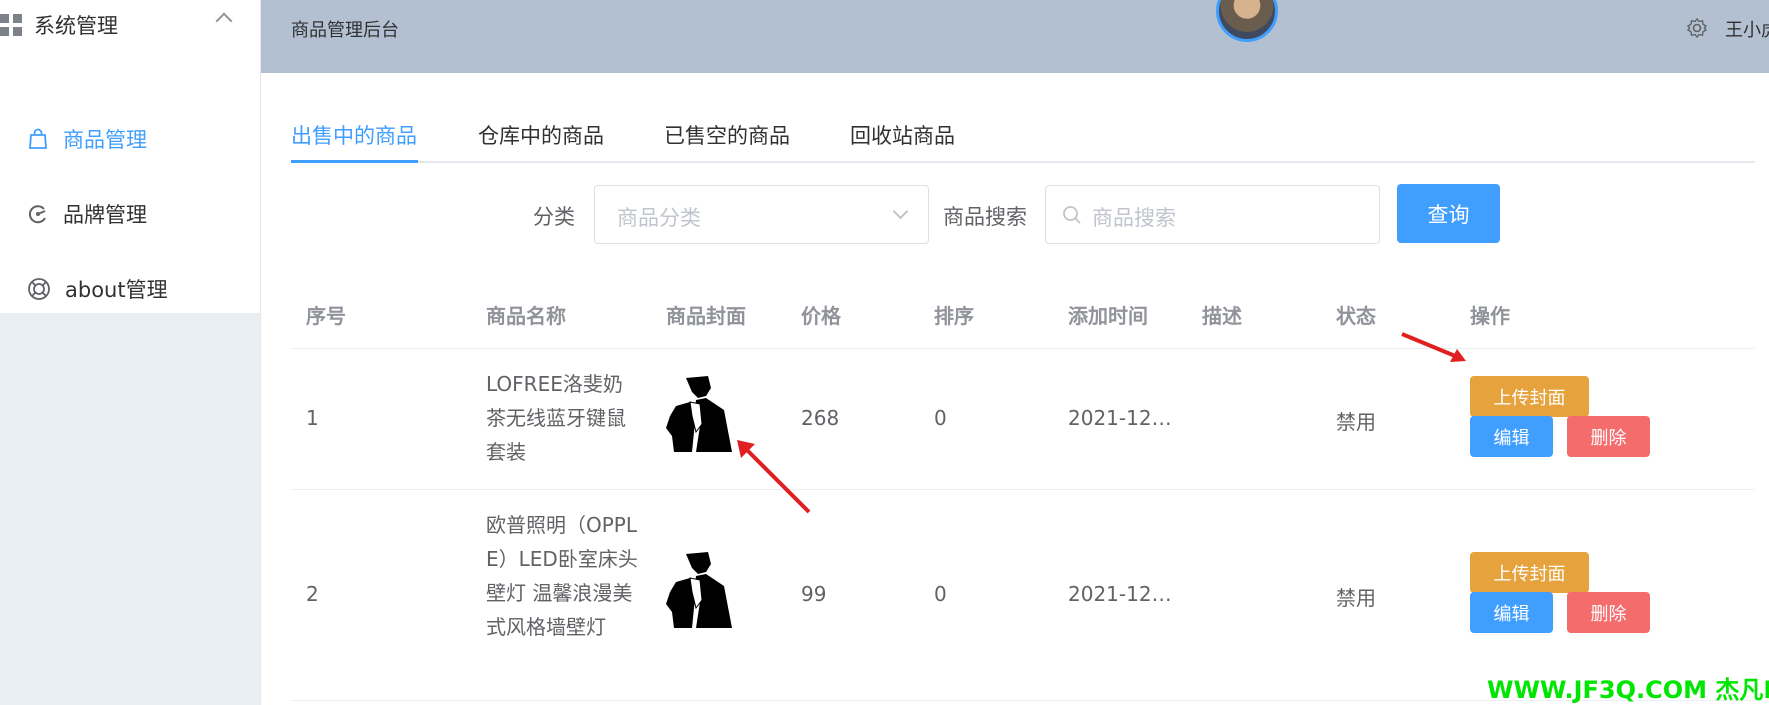 This screenshot has width=1769, height=705. Describe the element at coordinates (900, 211) in the screenshot. I see `chevron-down-icon` at that location.